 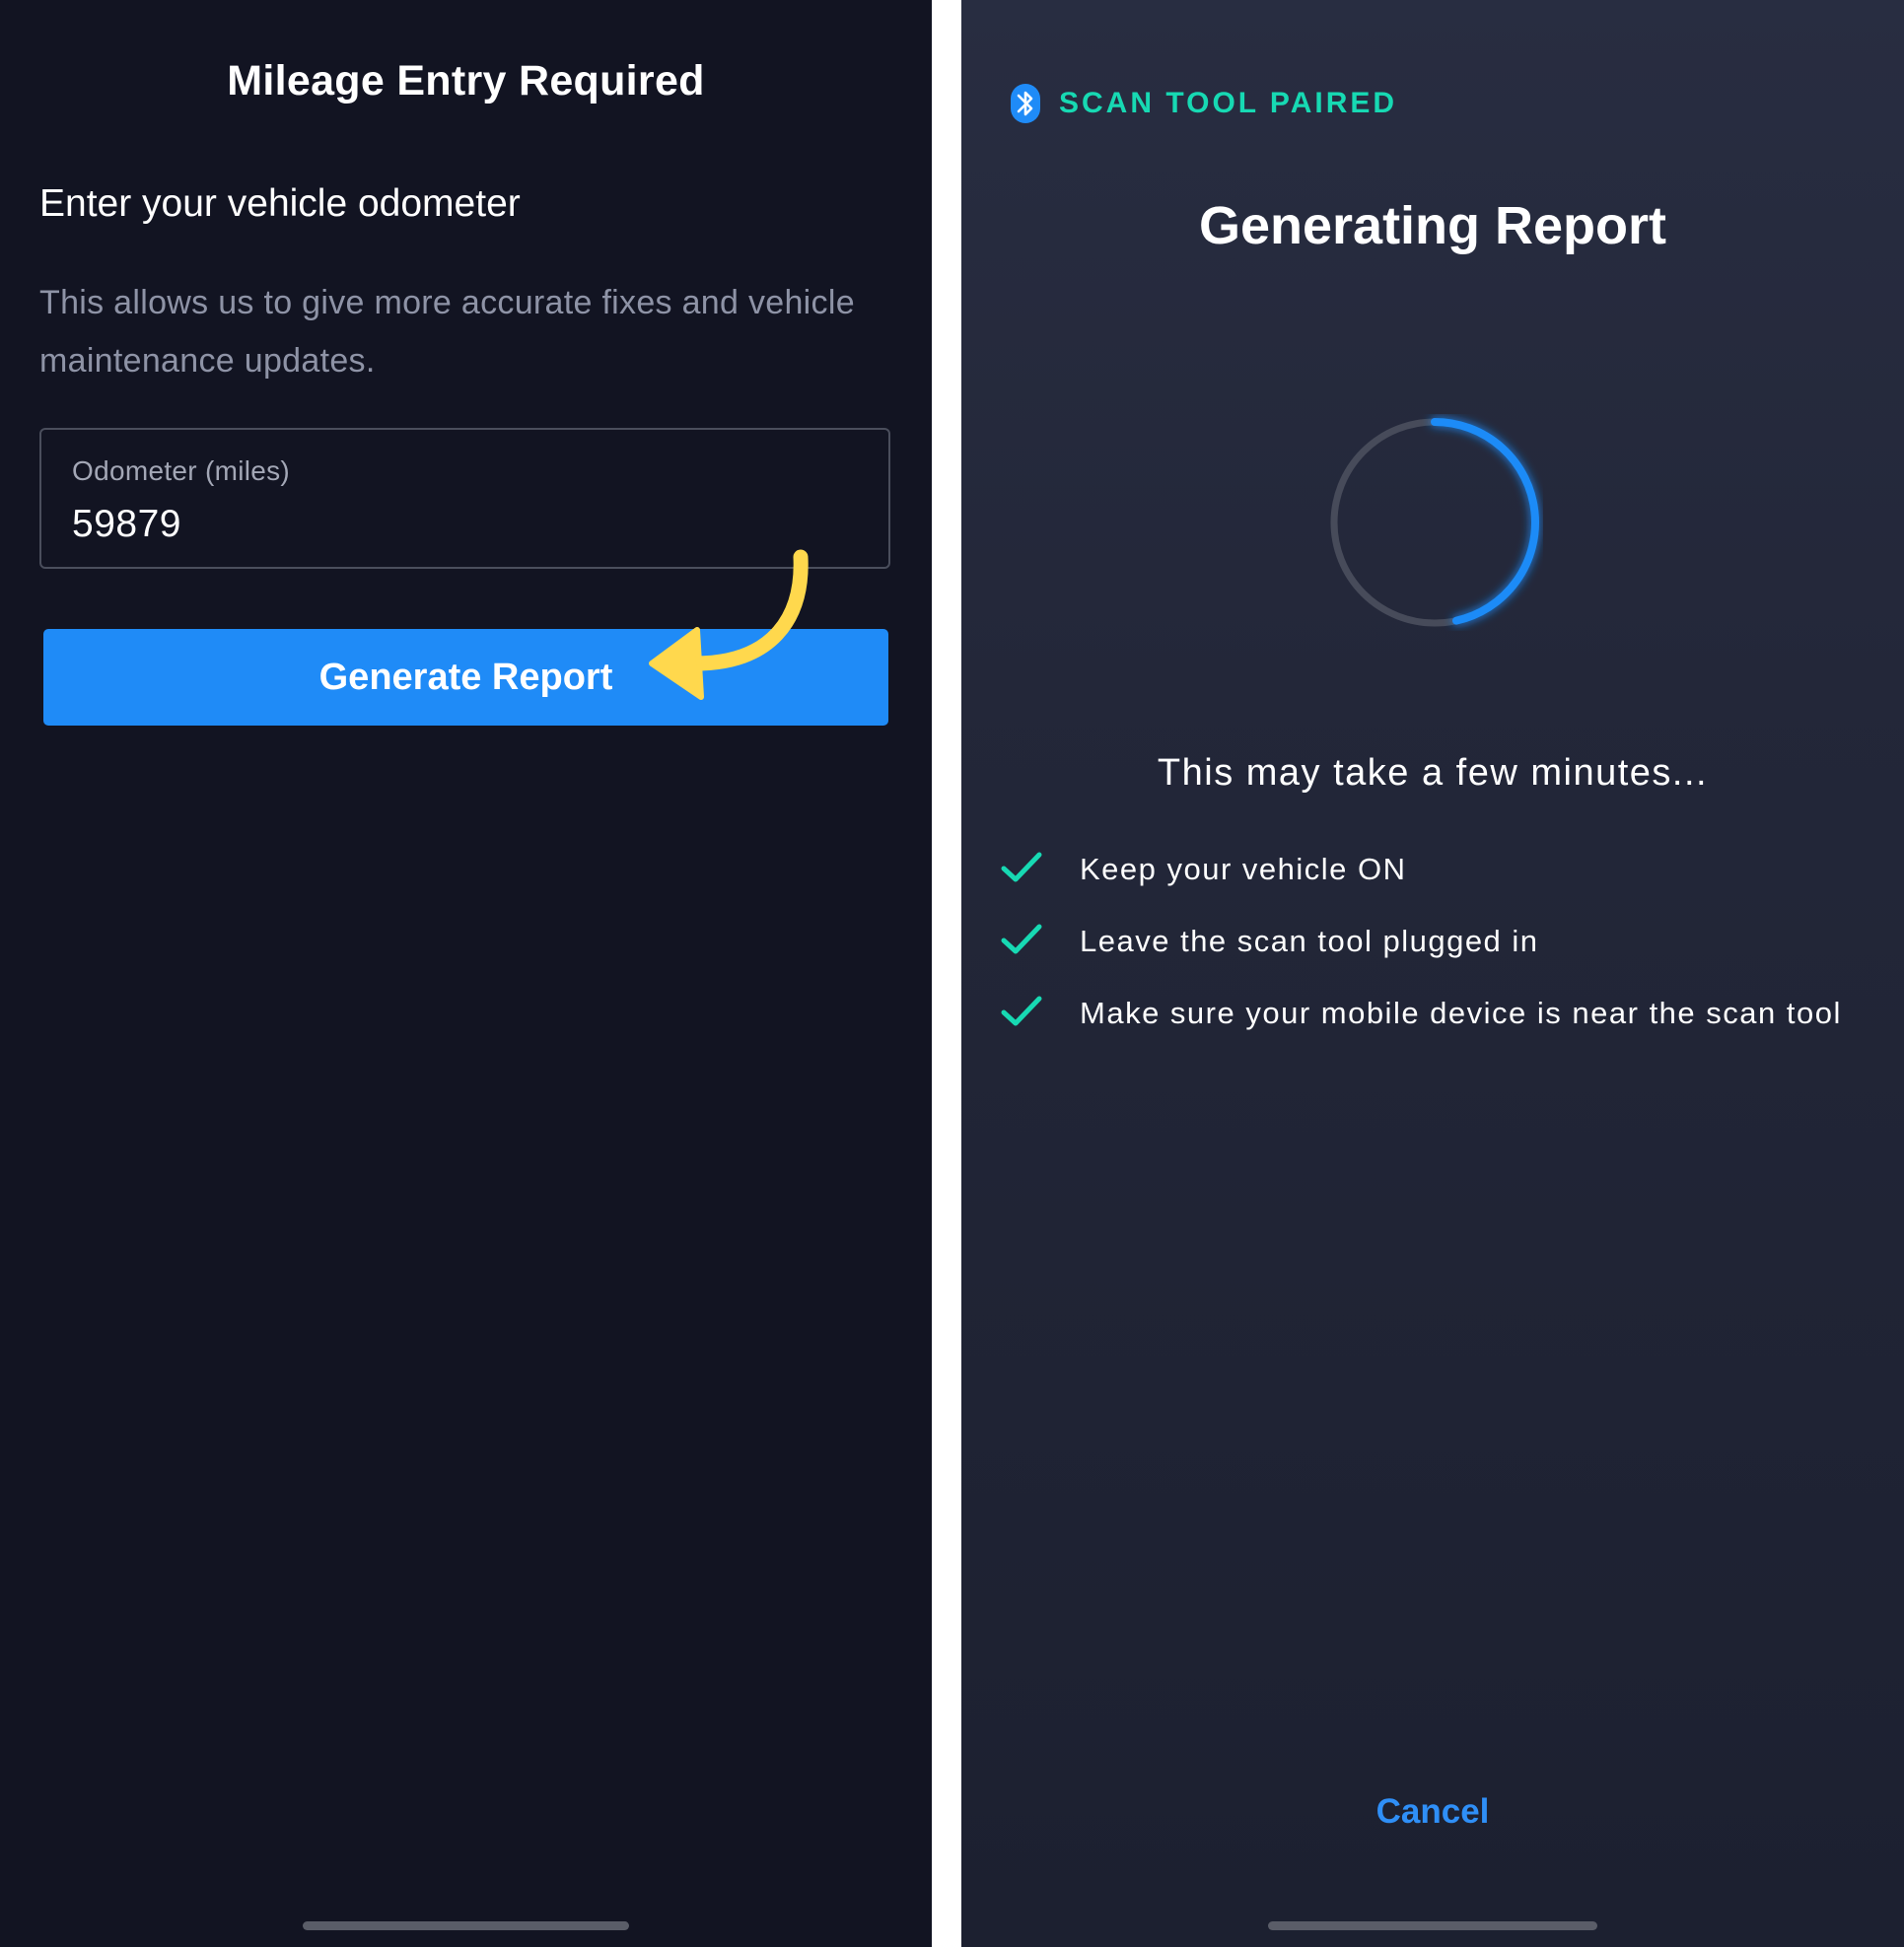 I want to click on list-item: Leave the scan tool plugged in, so click(x=1435, y=941).